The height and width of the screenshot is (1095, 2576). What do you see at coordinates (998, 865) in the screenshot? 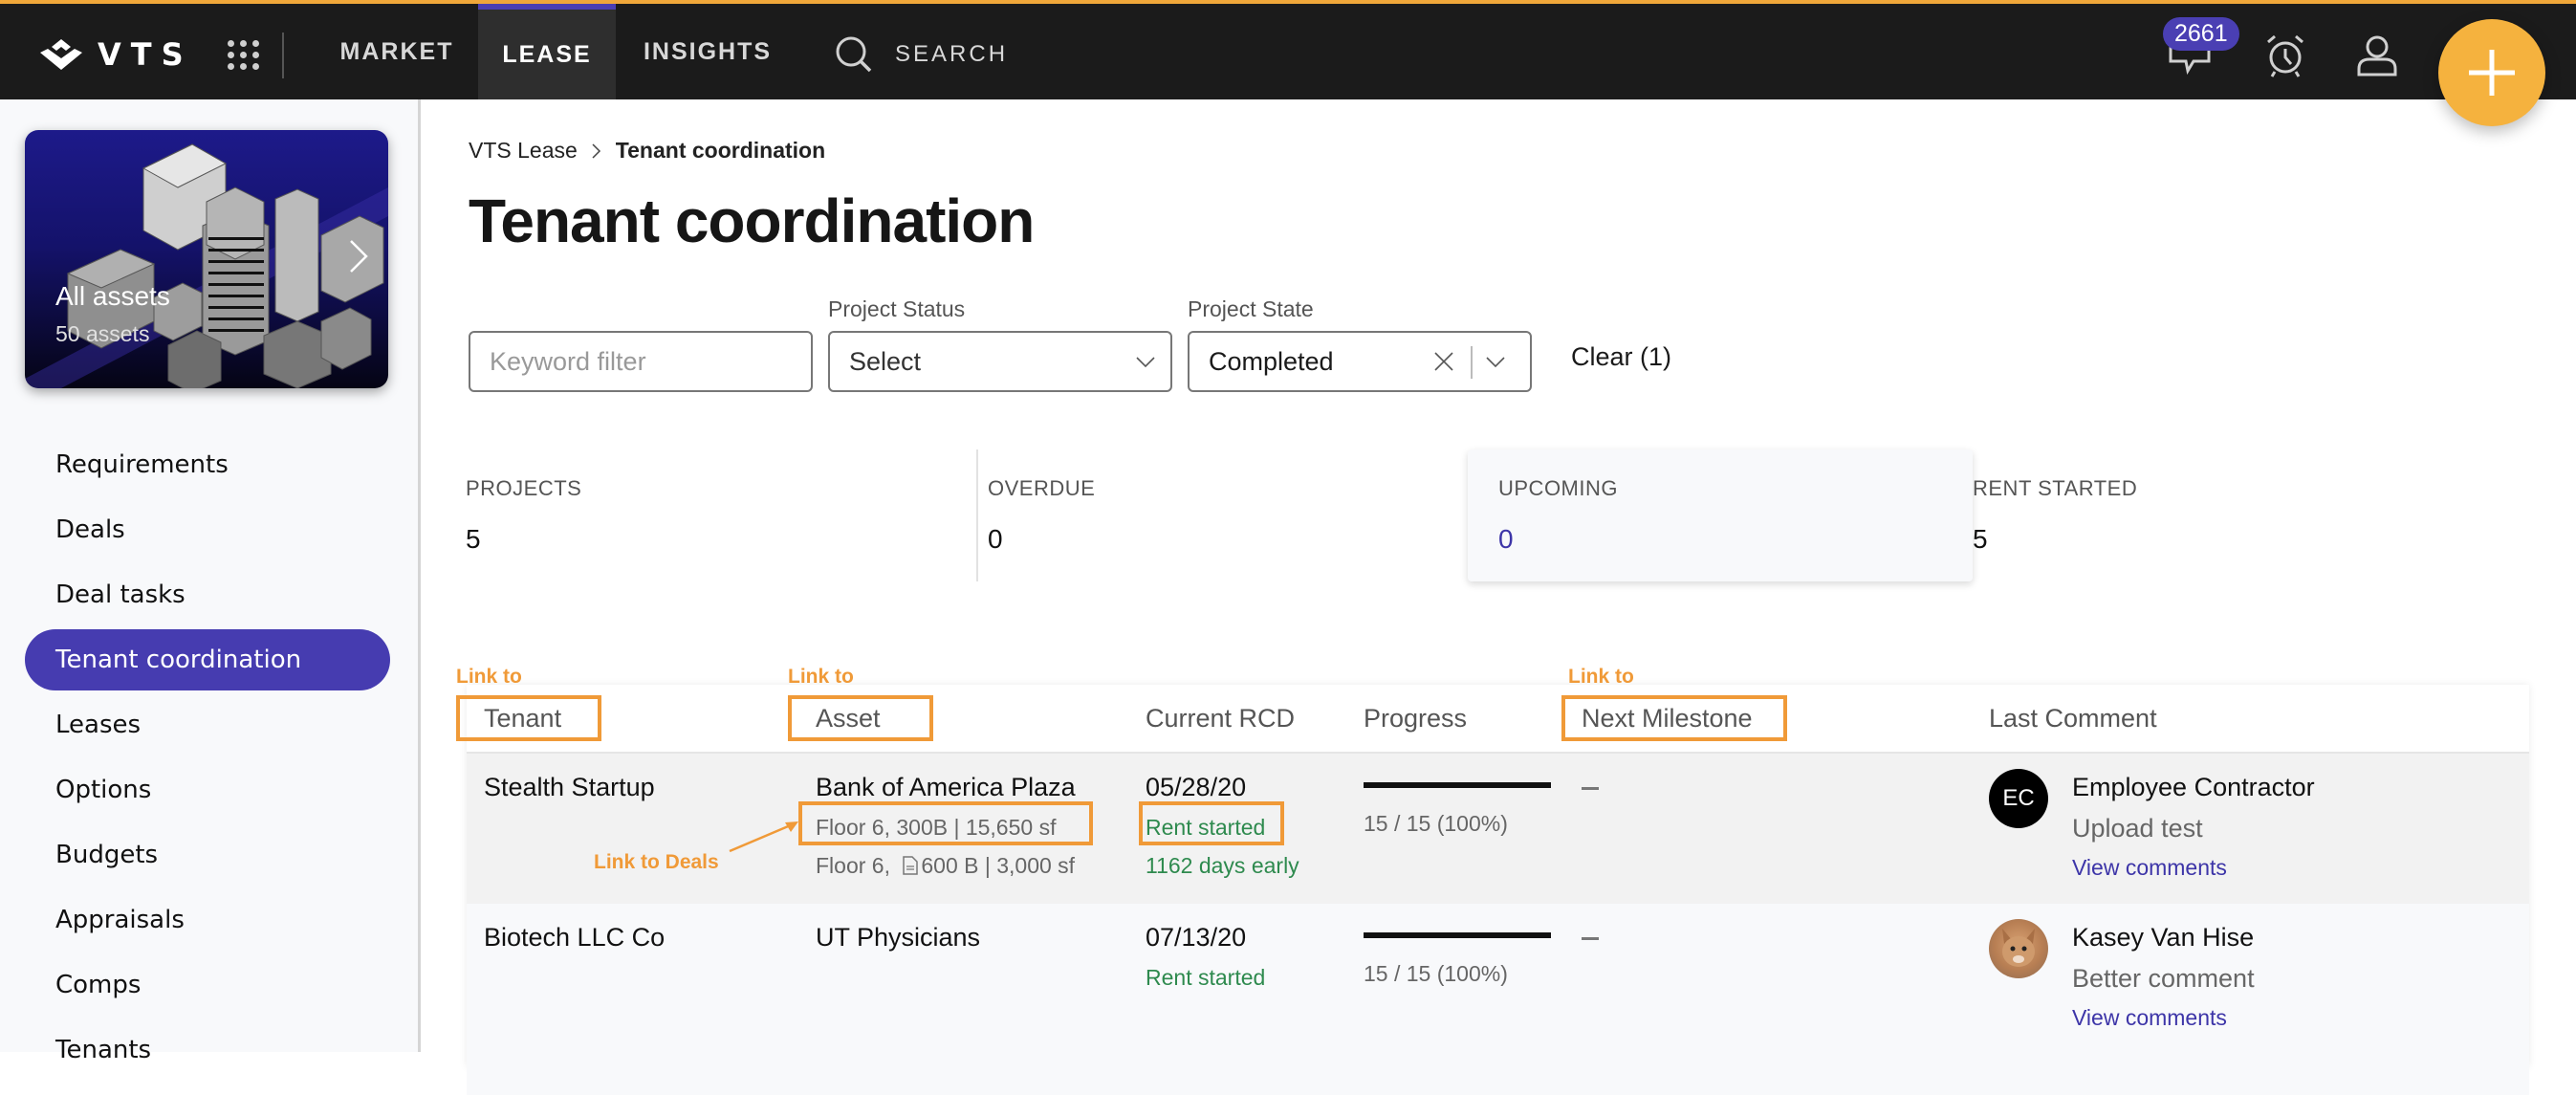
I see `space-size: 600 B | 3,000 sf` at bounding box center [998, 865].